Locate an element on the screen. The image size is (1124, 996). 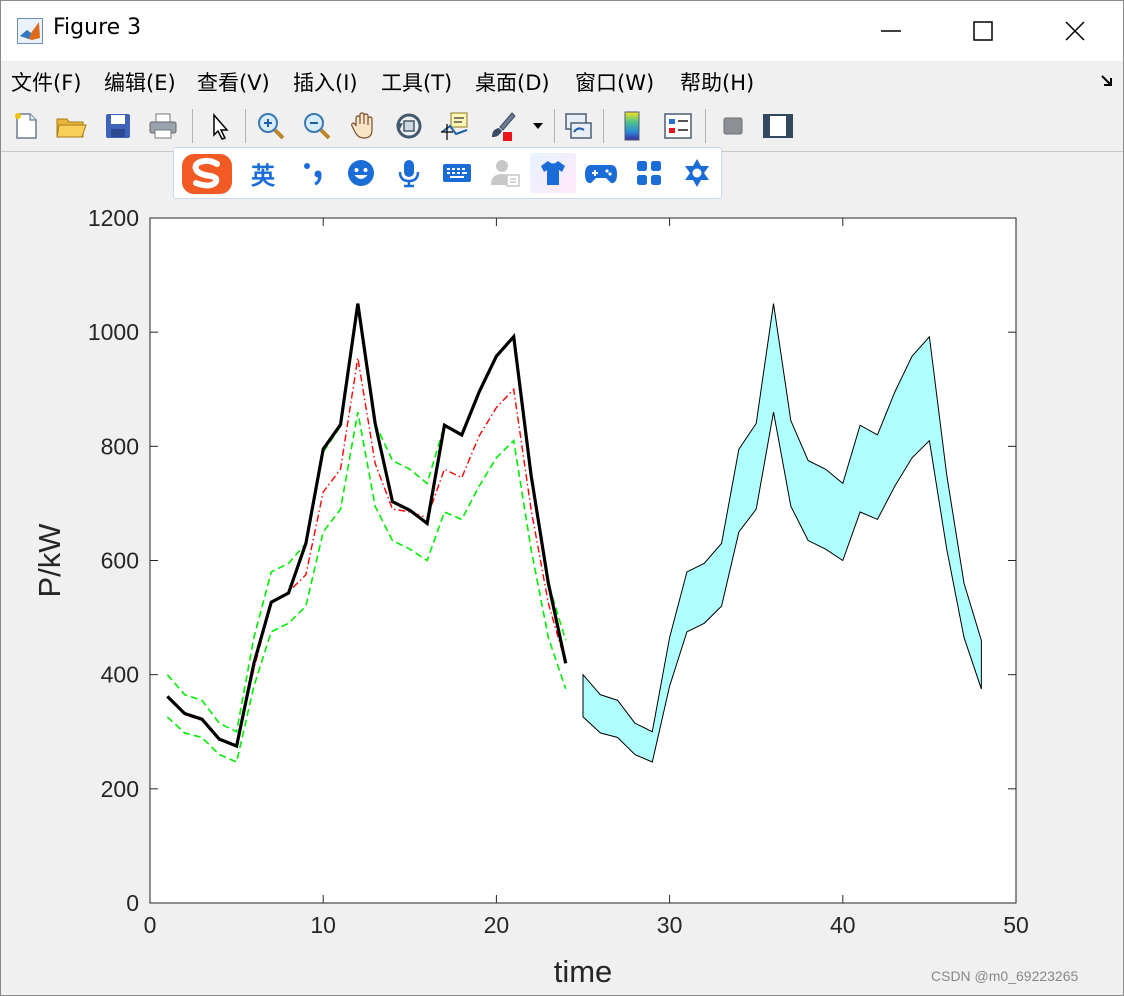
apps-button is located at coordinates (649, 173).